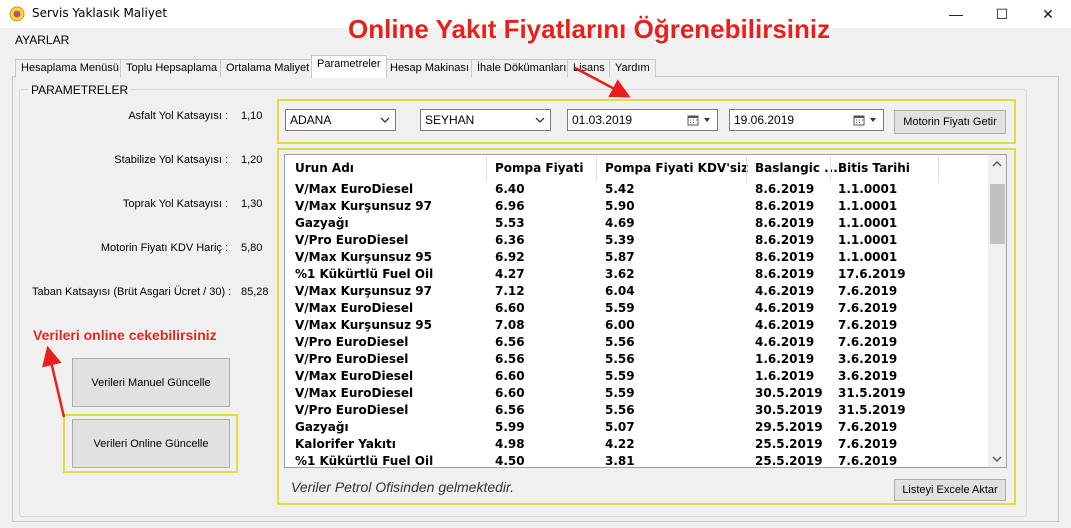  I want to click on tab-yardim: Yardım, so click(632, 68).